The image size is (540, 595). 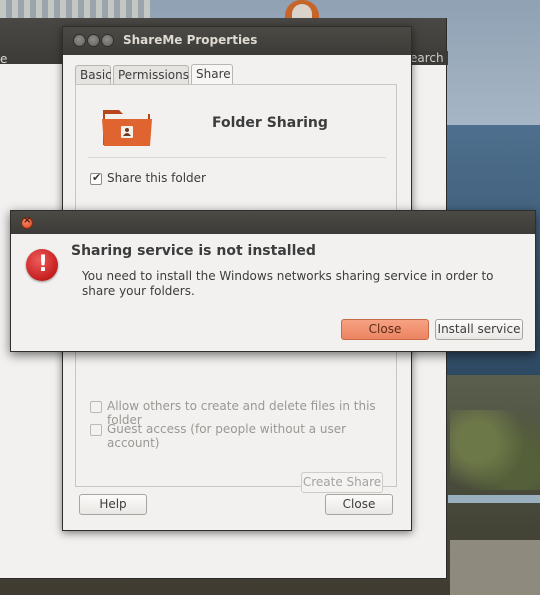 I want to click on alert-close-button: Close, so click(x=385, y=329).